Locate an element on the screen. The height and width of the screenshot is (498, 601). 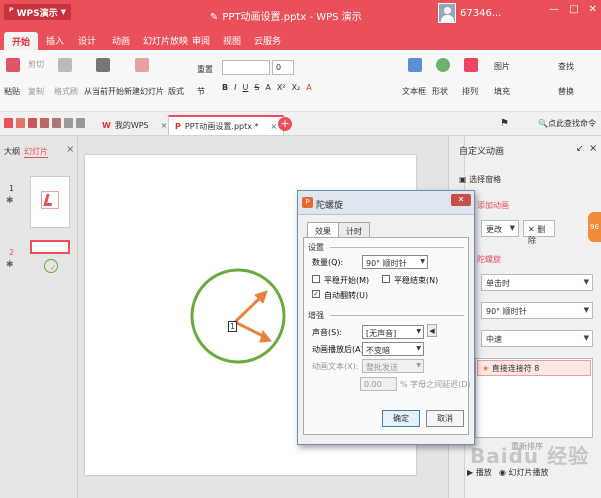
list-item: ★ 直接连接符 8 is located at coordinates (534, 368).